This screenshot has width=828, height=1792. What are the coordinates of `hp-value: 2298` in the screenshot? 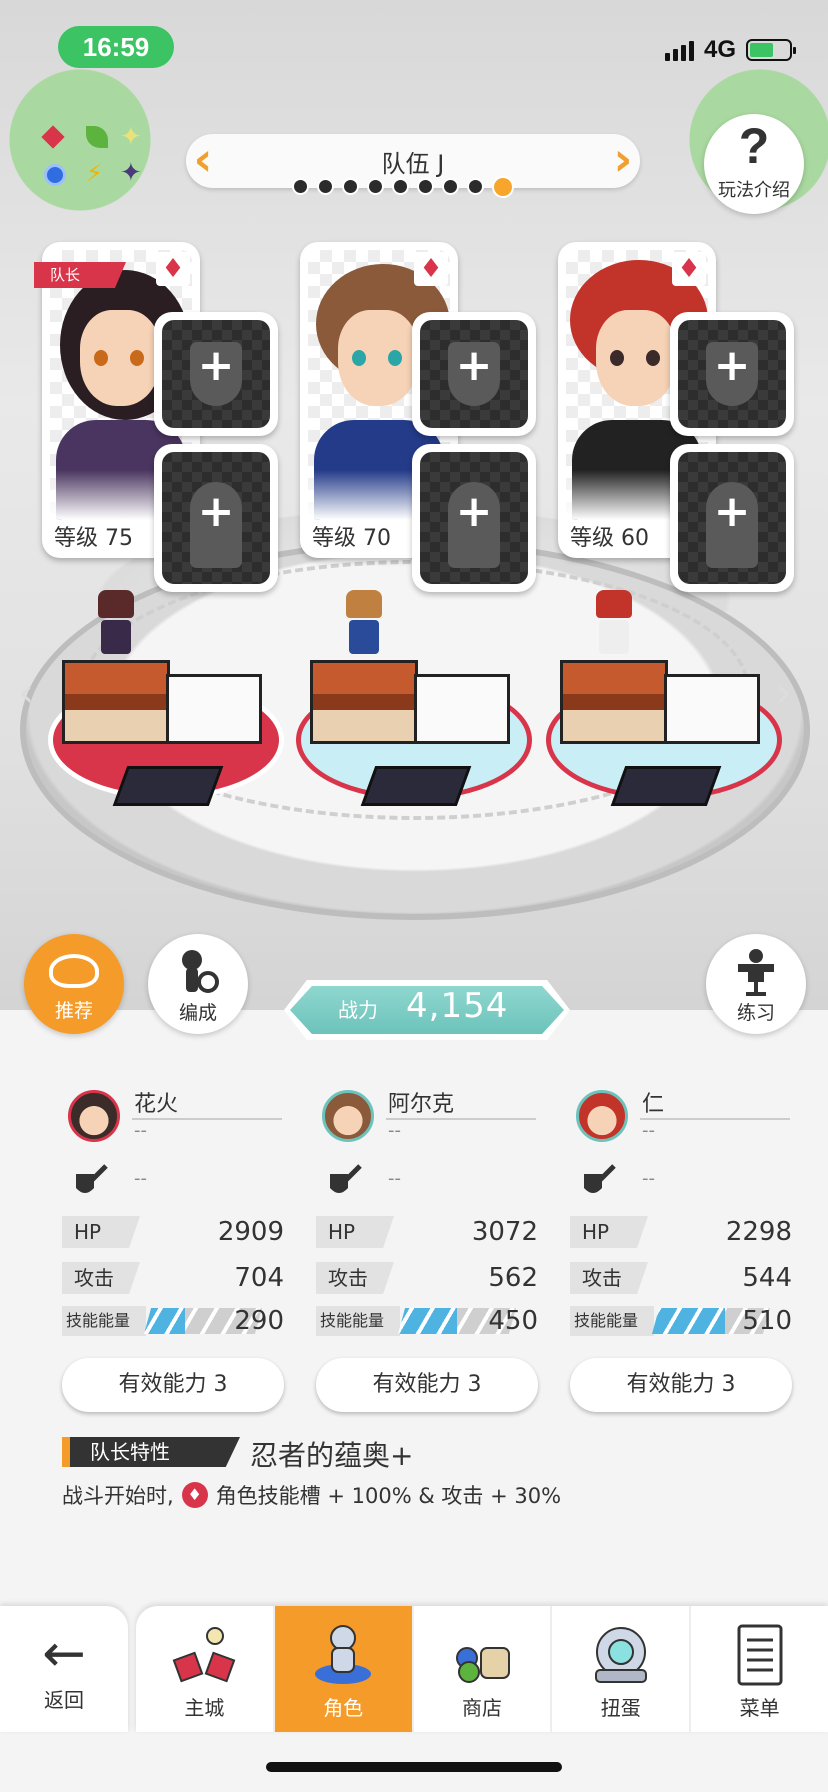 It's located at (758, 1232).